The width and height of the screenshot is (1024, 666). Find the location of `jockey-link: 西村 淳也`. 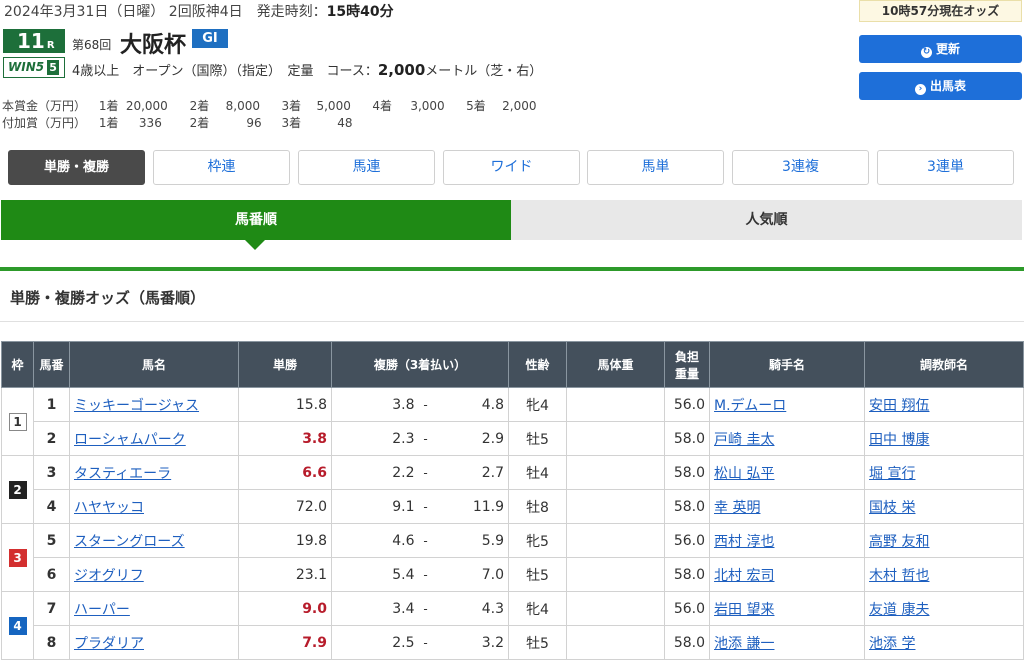

jockey-link: 西村 淳也 is located at coordinates (744, 542).